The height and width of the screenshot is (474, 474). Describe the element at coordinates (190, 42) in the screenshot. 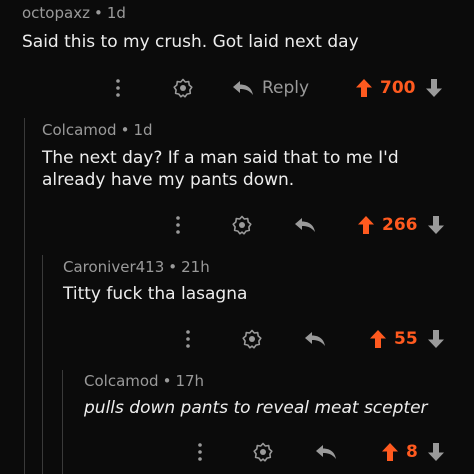

I see `comment-text: Said this to my crush. Got laid next day` at that location.